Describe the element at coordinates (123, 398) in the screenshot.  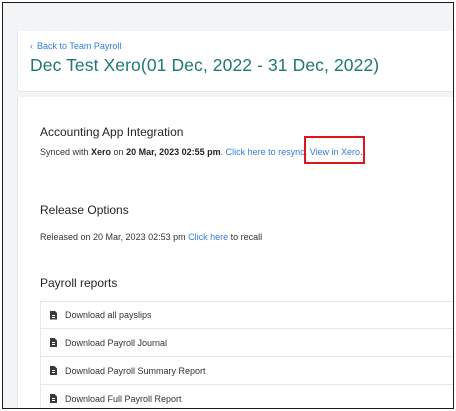
I see `report-label: Download Full Payroll Report` at that location.